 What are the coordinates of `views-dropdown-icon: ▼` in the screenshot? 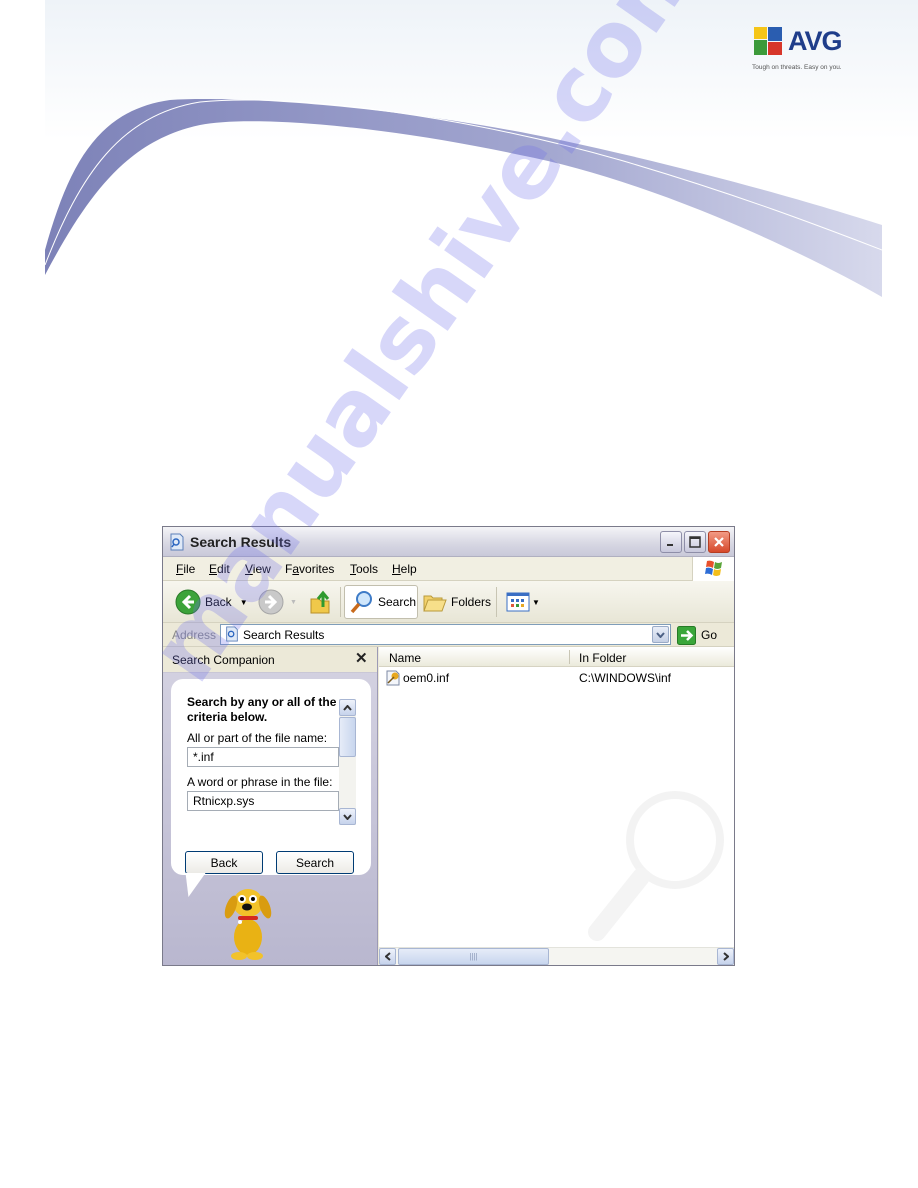 It's located at (536, 602).